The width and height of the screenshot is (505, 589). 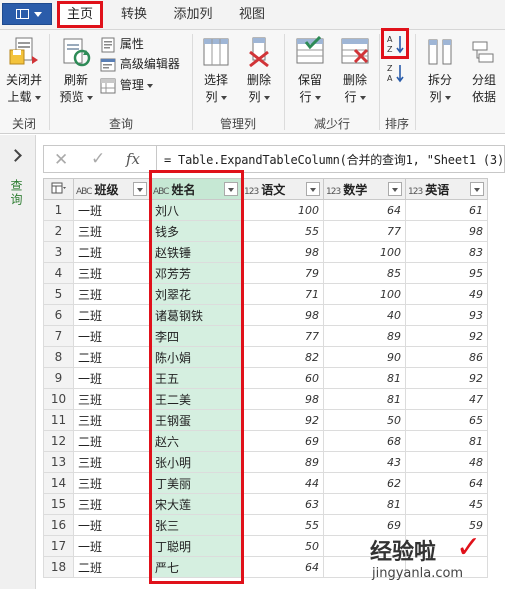 What do you see at coordinates (364, 462) in the screenshot?
I see `cell-math: 43` at bounding box center [364, 462].